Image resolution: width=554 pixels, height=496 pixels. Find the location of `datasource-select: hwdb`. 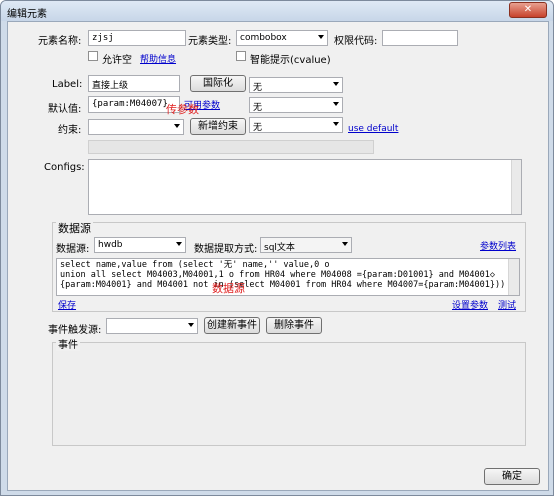

datasource-select: hwdb is located at coordinates (140, 245).